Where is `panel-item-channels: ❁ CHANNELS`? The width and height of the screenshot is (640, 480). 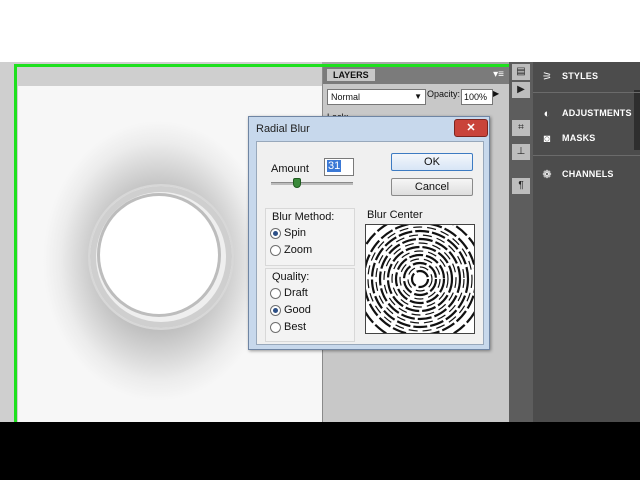 panel-item-channels: ❁ CHANNELS is located at coordinates (586, 175).